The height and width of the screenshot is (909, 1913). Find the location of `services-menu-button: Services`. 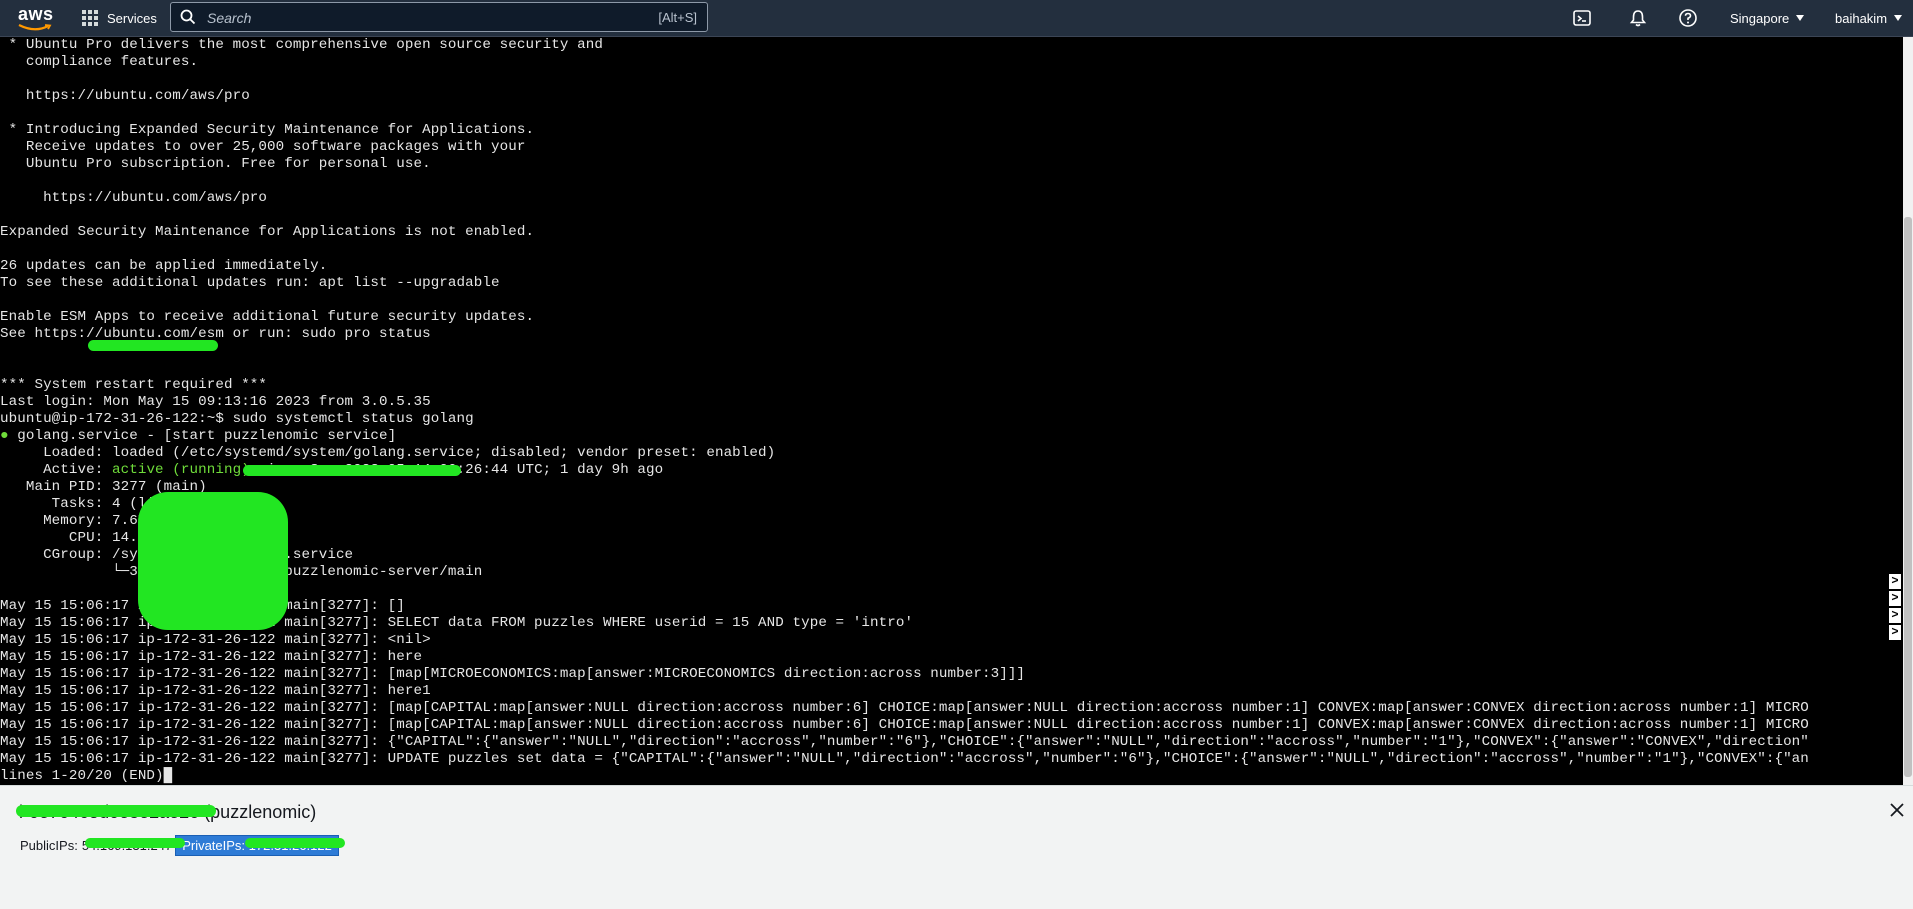

services-menu-button: Services is located at coordinates (119, 18).